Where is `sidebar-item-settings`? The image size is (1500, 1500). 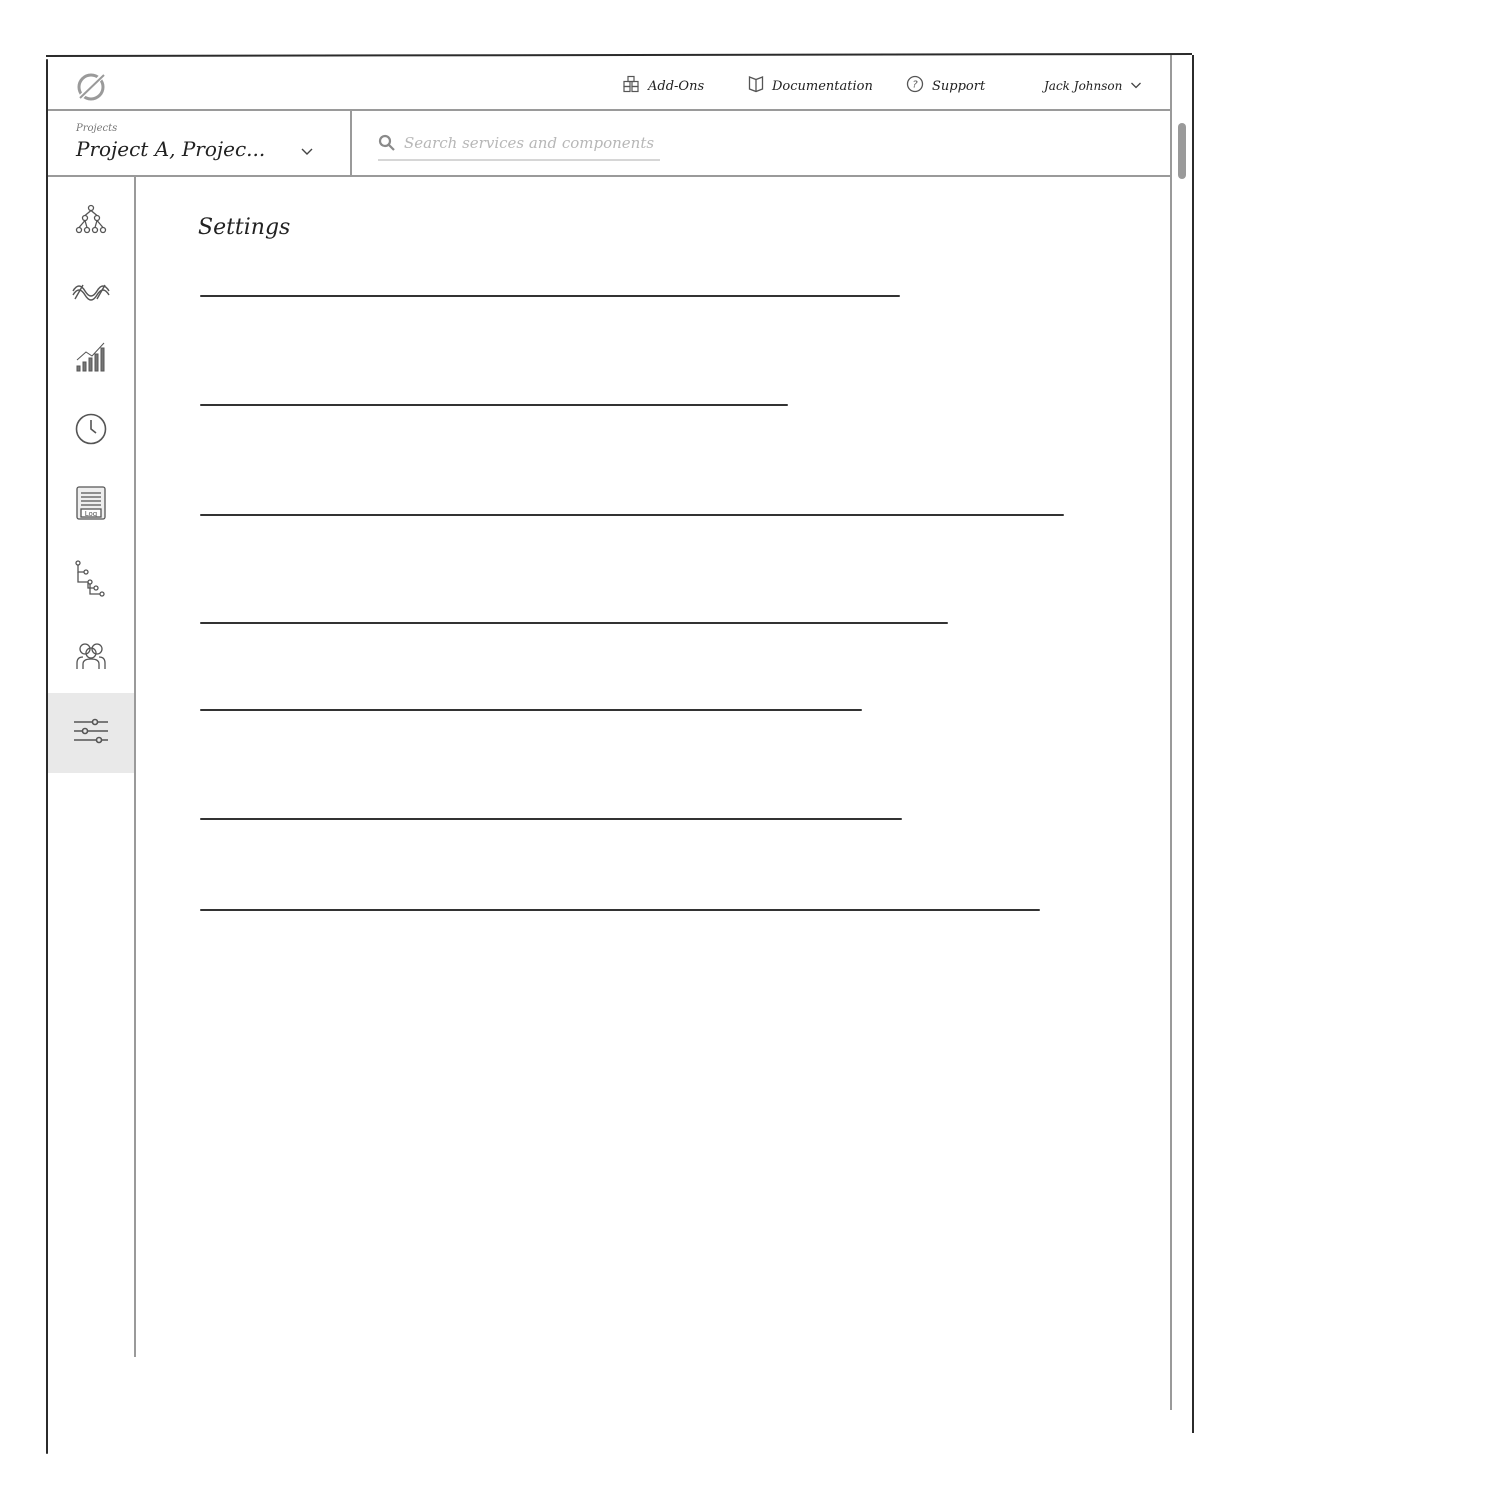
sidebar-item-settings is located at coordinates (91, 733).